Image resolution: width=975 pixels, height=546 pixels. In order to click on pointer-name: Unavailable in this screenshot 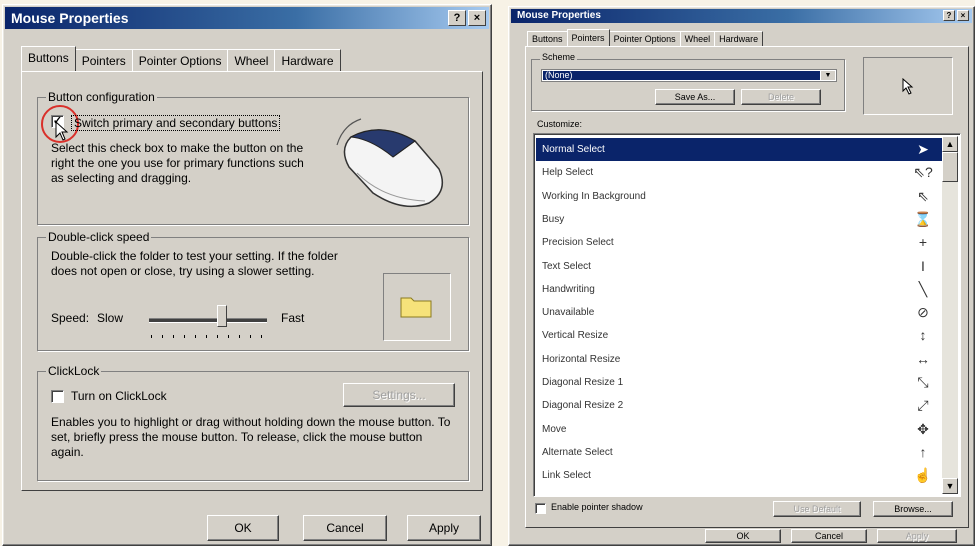, I will do `click(568, 313)`.